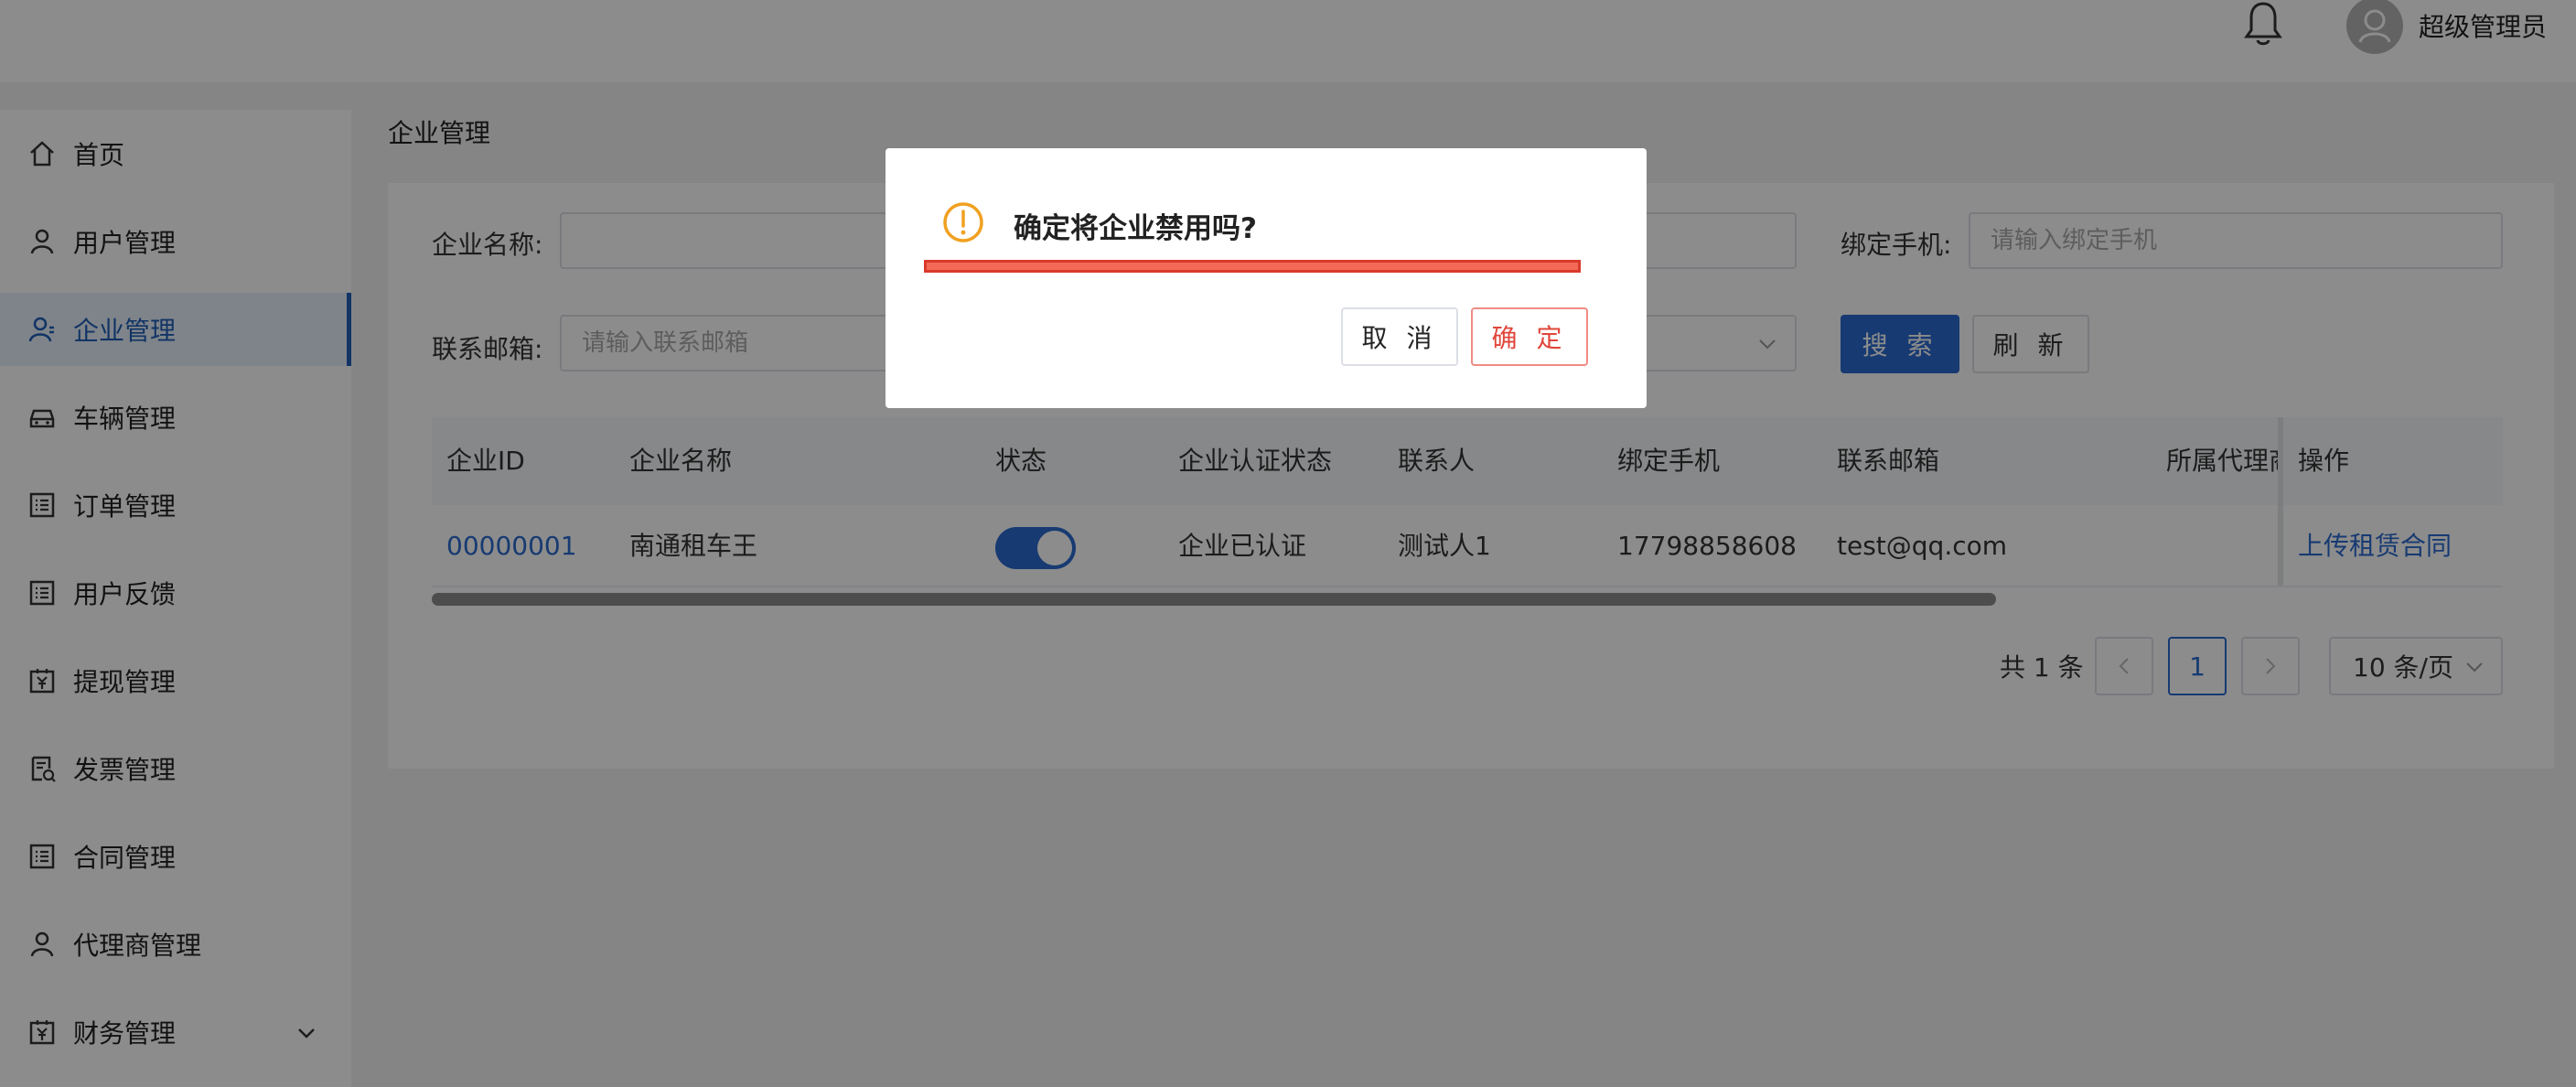 This screenshot has height=1087, width=2576. I want to click on confirm-button: 确 定, so click(1529, 336).